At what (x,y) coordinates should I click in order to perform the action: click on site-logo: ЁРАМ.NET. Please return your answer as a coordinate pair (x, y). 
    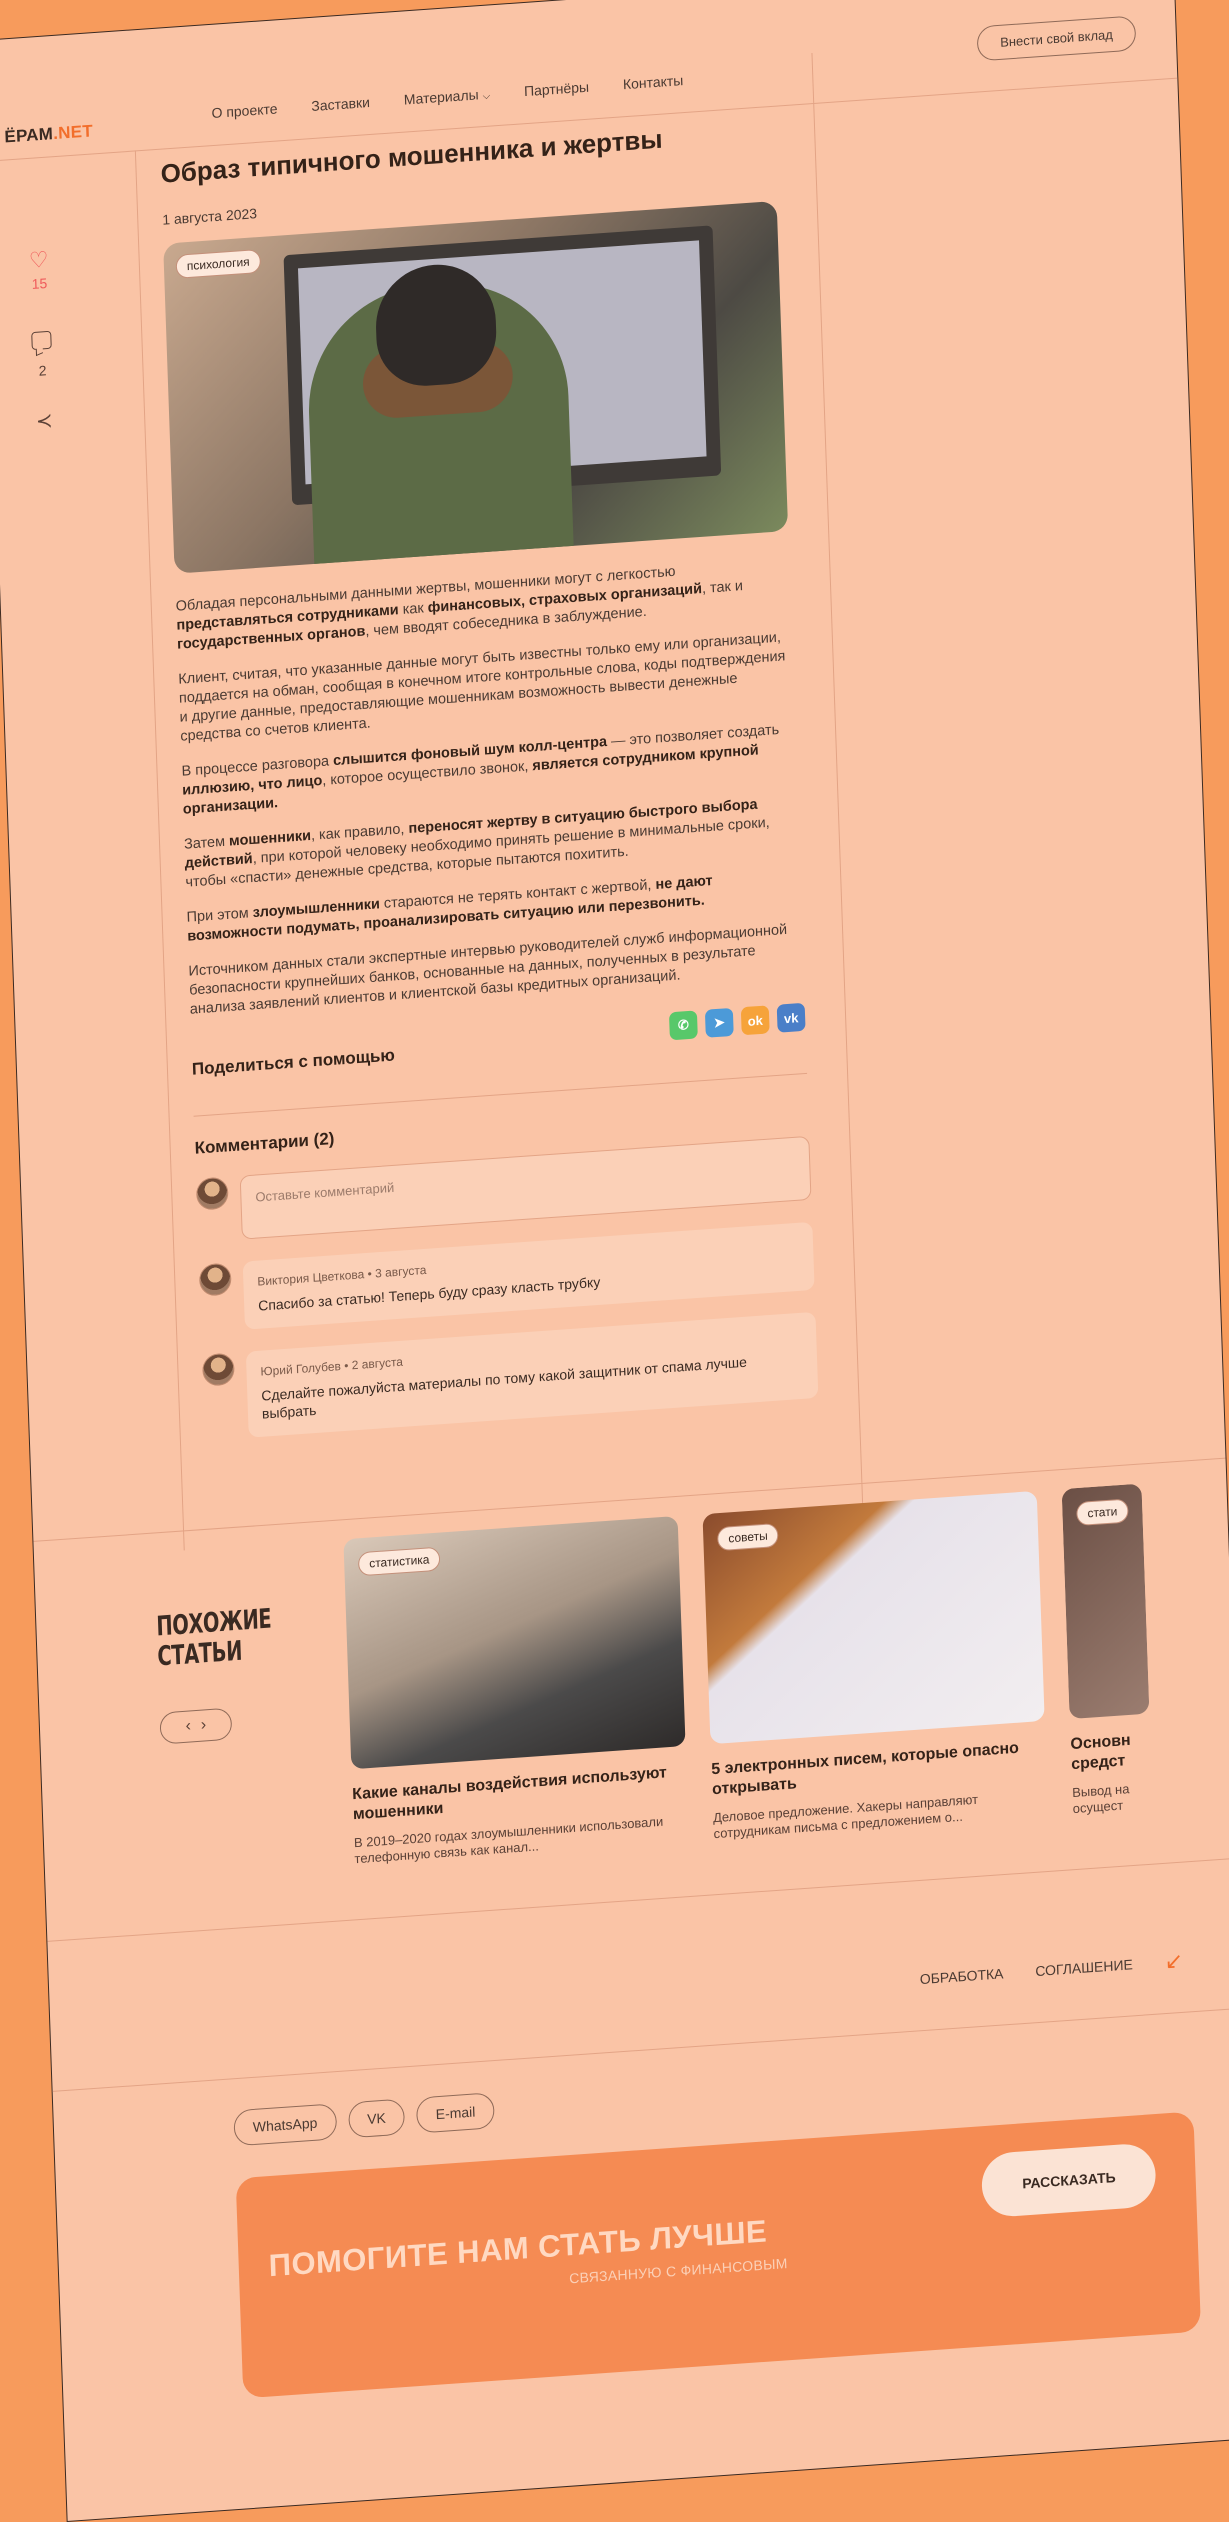
    Looking at the image, I should click on (48, 134).